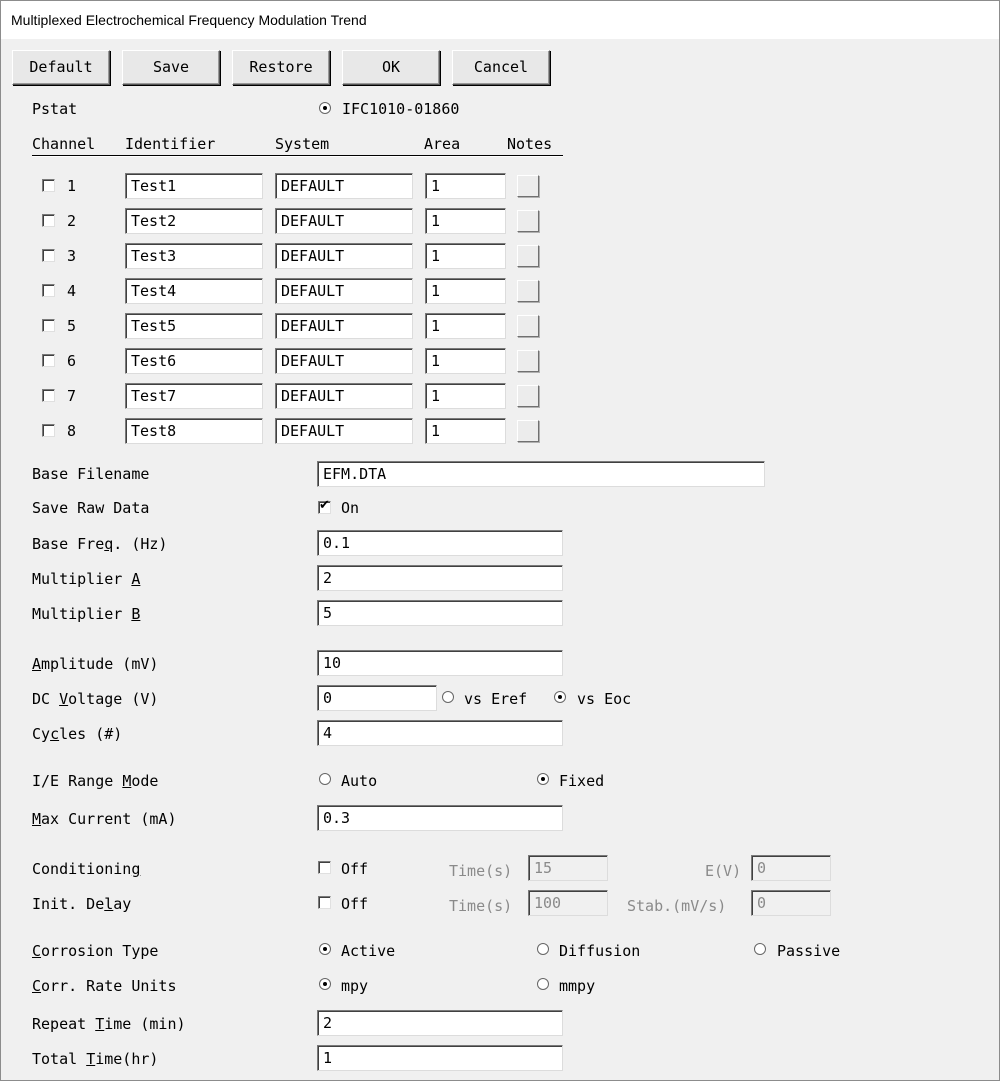  Describe the element at coordinates (604, 699) in the screenshot. I see `vs-eoc-label: vs Eoc` at that location.